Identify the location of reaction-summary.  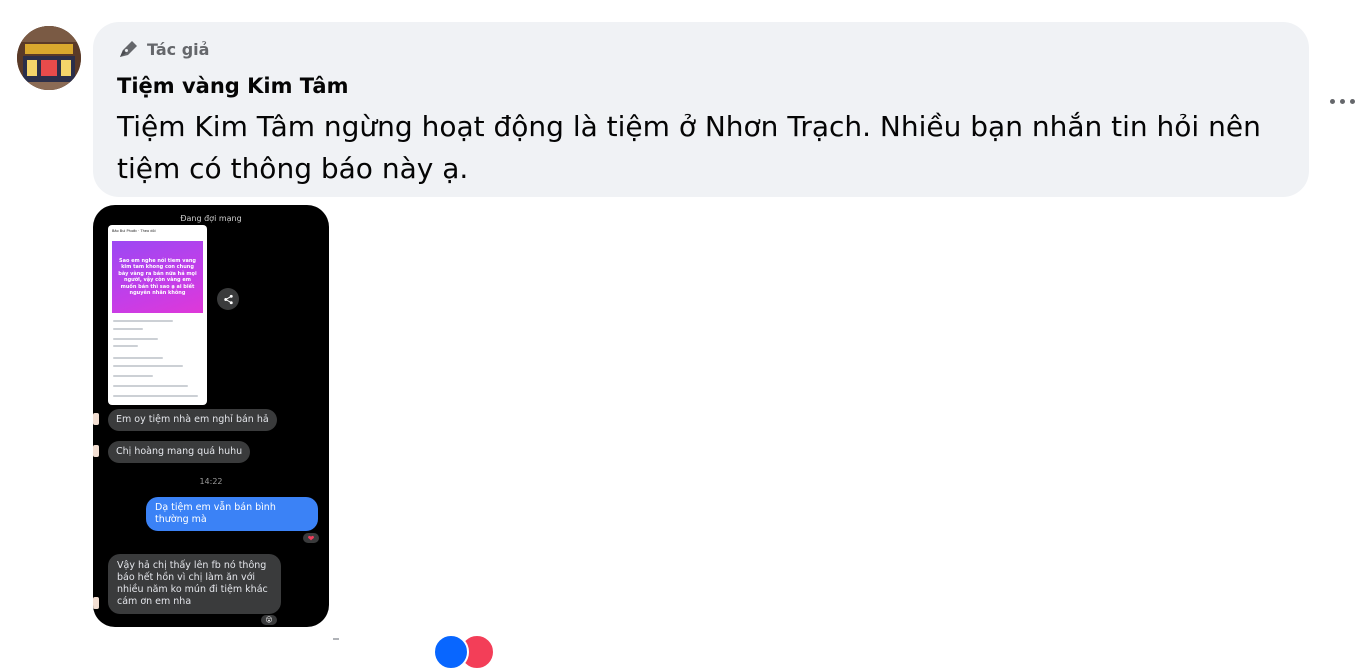
(464, 652).